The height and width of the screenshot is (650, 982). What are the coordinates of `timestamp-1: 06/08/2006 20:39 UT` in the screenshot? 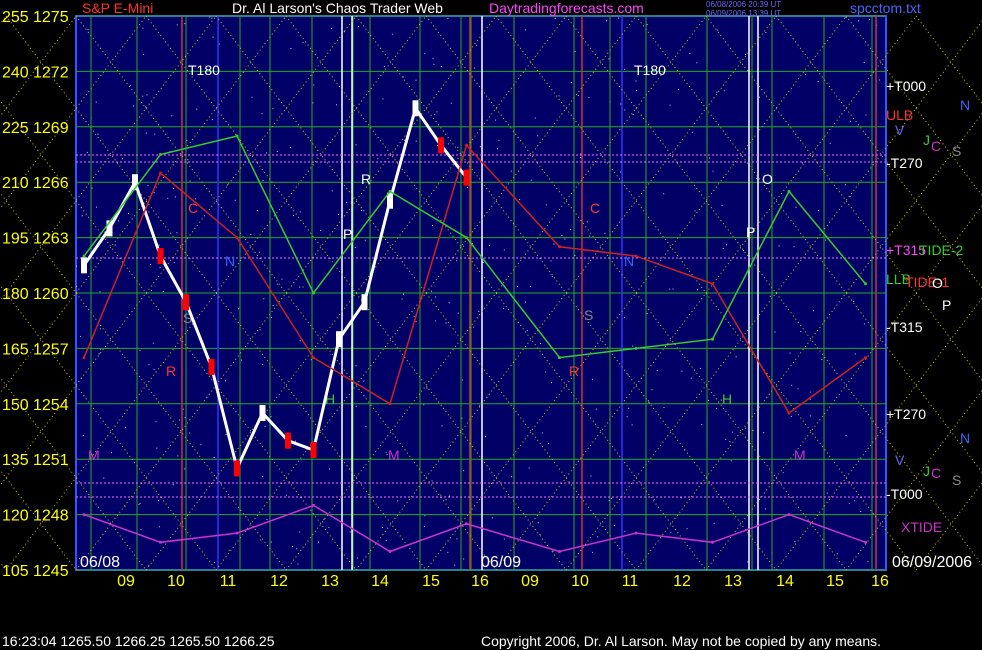 It's located at (744, 4).